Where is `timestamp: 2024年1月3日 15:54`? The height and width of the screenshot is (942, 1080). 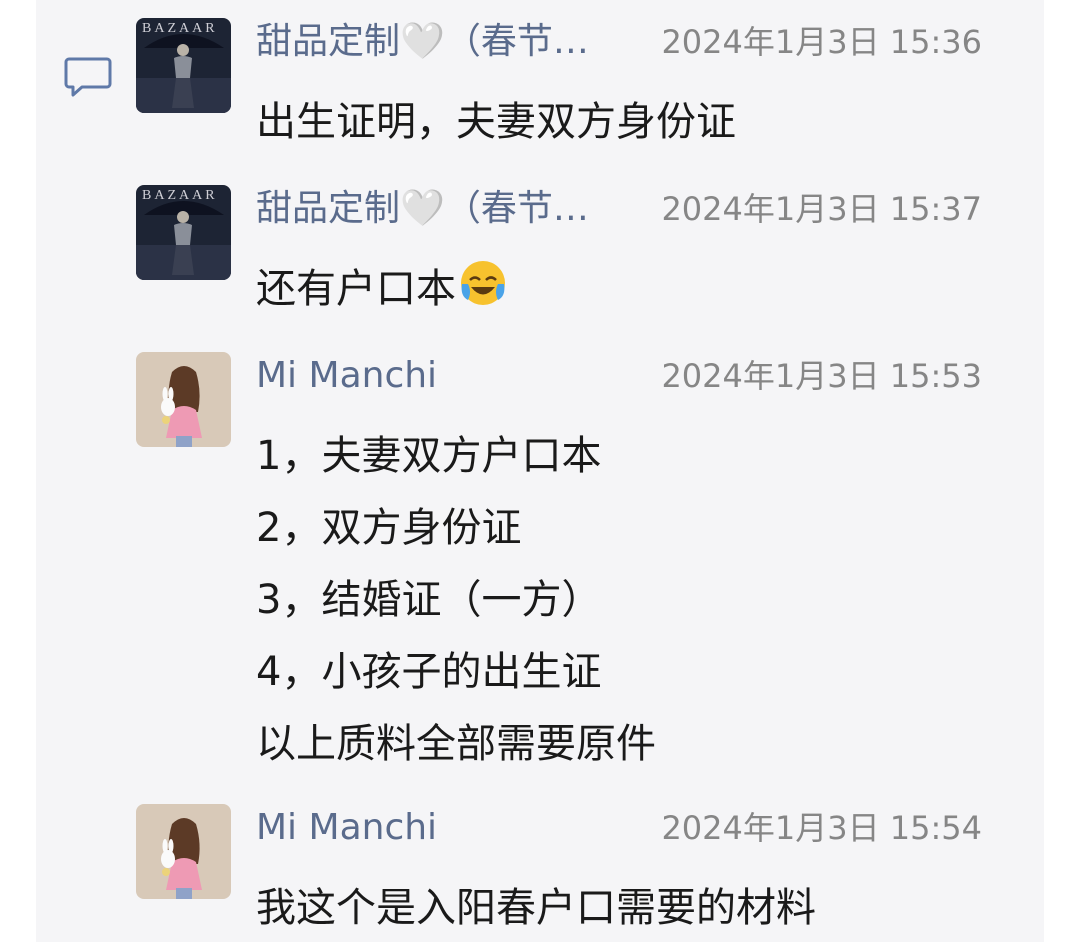
timestamp: 2024年1月3日 15:54 is located at coordinates (821, 828).